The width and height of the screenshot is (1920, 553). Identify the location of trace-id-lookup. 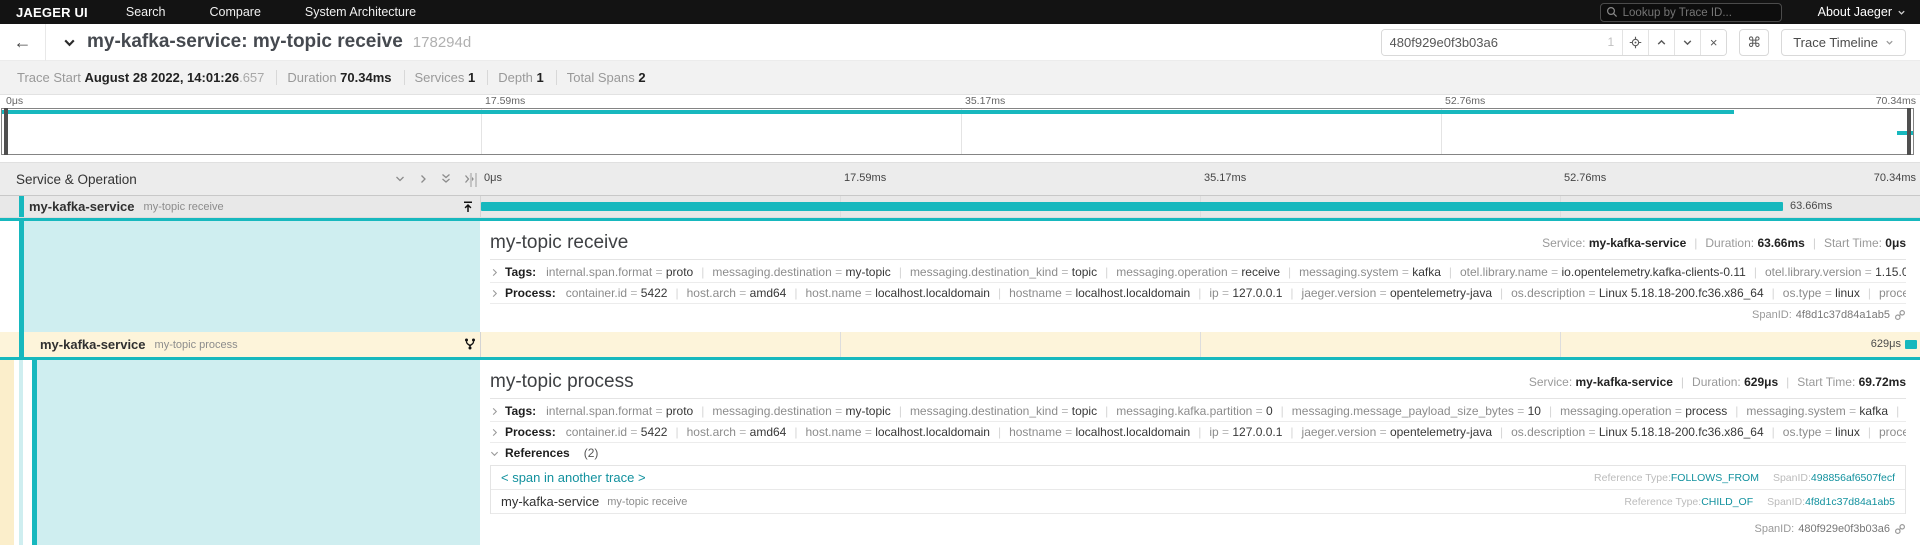
(1690, 12).